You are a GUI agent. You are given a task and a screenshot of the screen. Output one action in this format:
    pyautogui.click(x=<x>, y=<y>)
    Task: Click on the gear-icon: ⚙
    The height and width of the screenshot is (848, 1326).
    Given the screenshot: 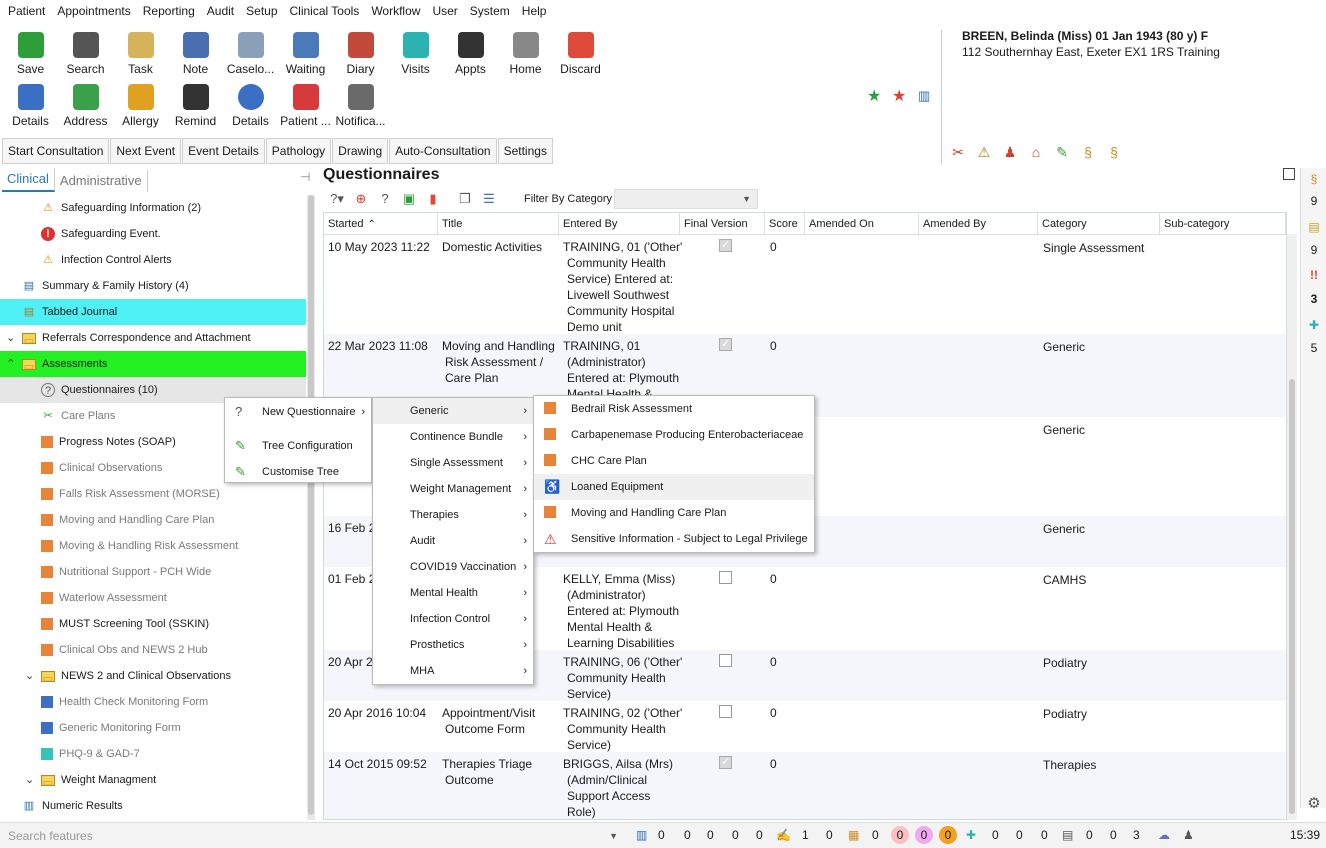 What is the action you would take?
    pyautogui.click(x=1314, y=803)
    